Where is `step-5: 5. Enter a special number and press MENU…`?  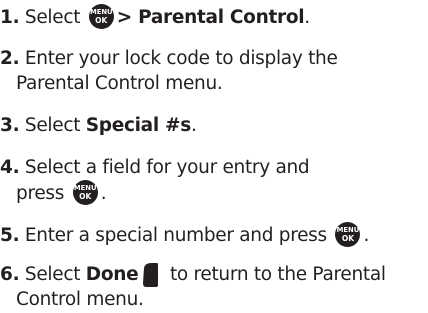 step-5: 5. Enter a special number and press MENU… is located at coordinates (184, 235).